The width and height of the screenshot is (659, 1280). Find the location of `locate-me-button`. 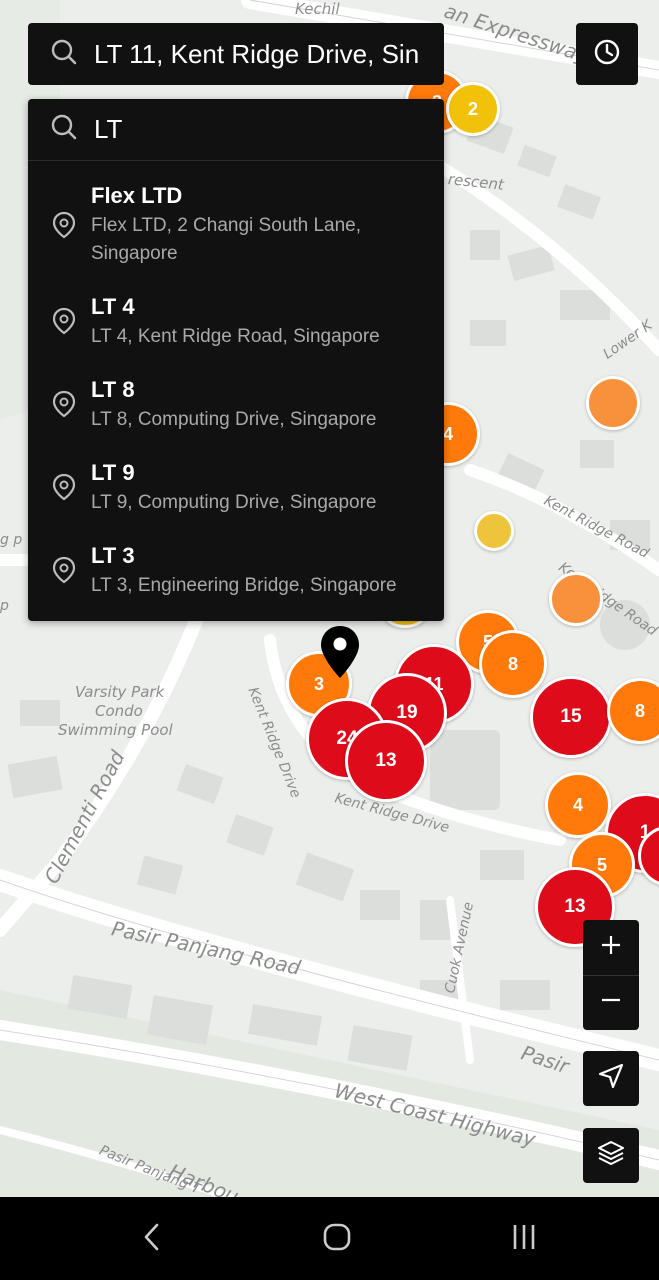

locate-me-button is located at coordinates (611, 1078).